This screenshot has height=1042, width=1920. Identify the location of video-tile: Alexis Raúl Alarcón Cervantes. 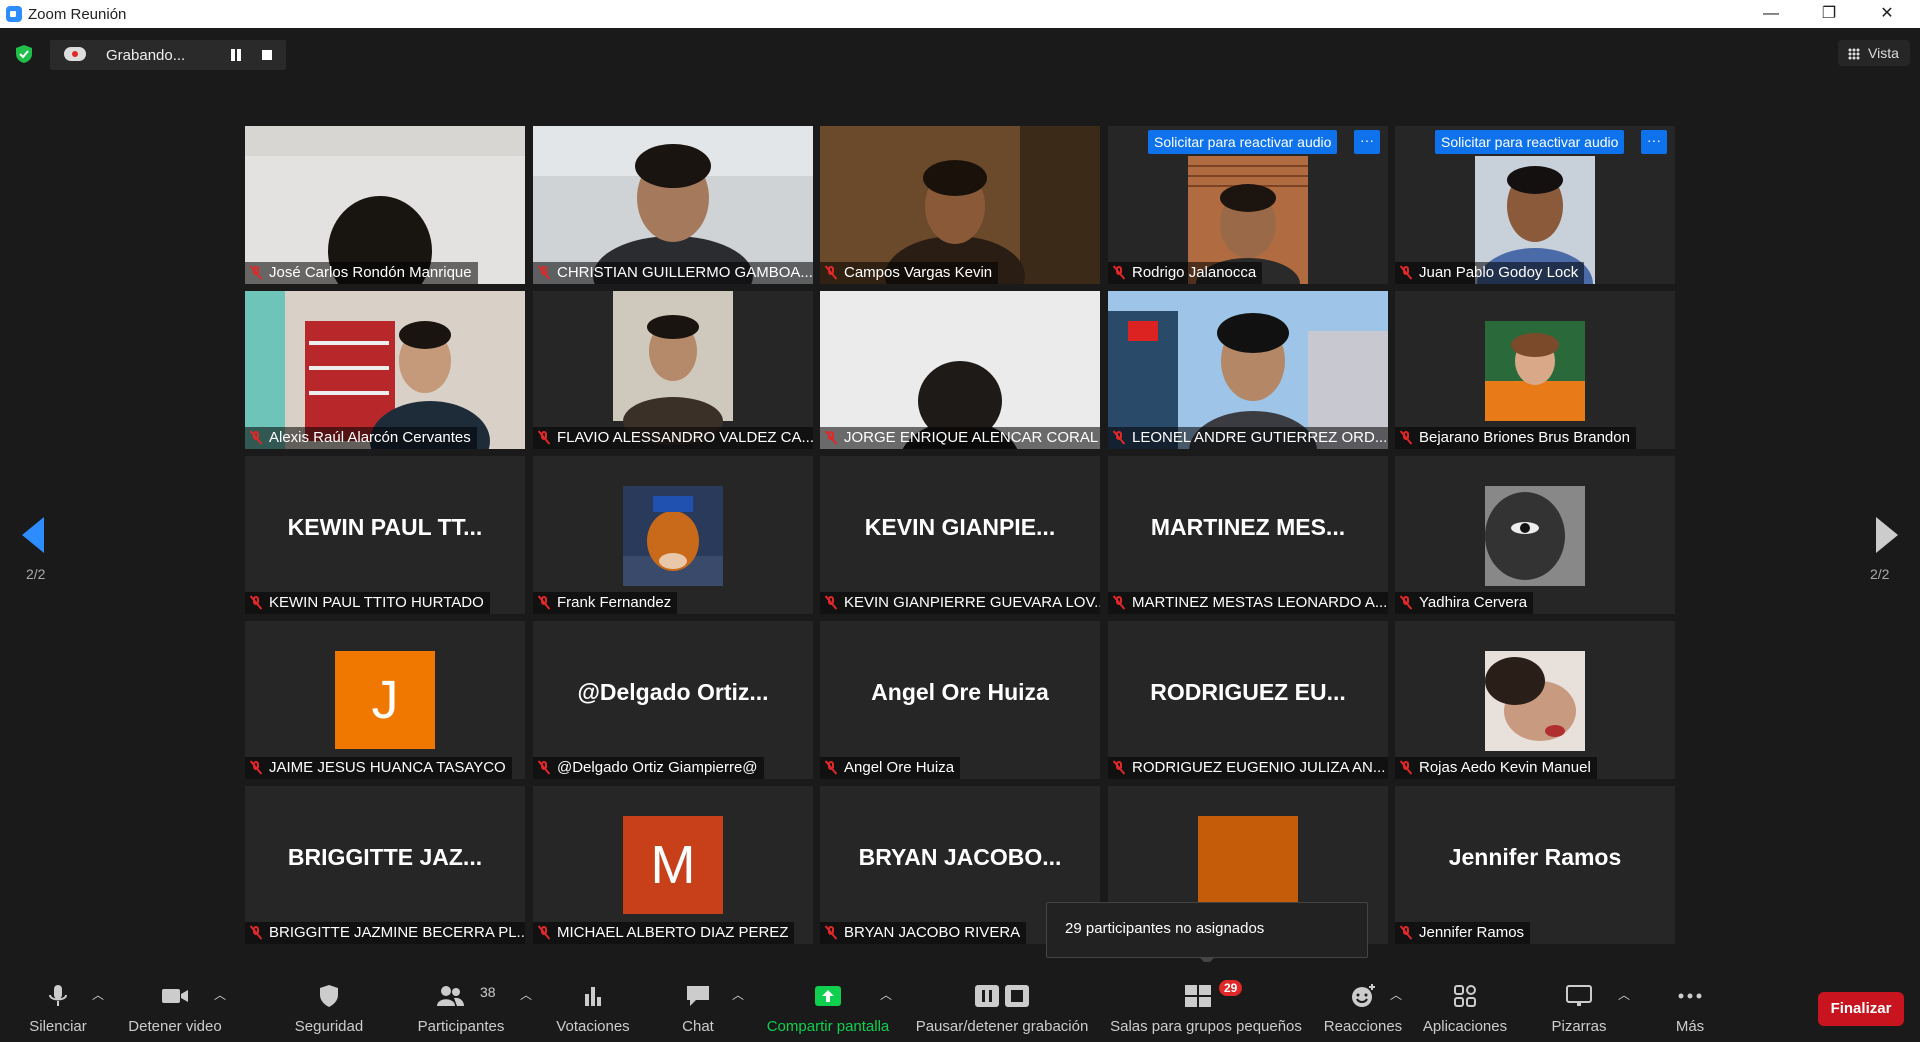
(385, 370).